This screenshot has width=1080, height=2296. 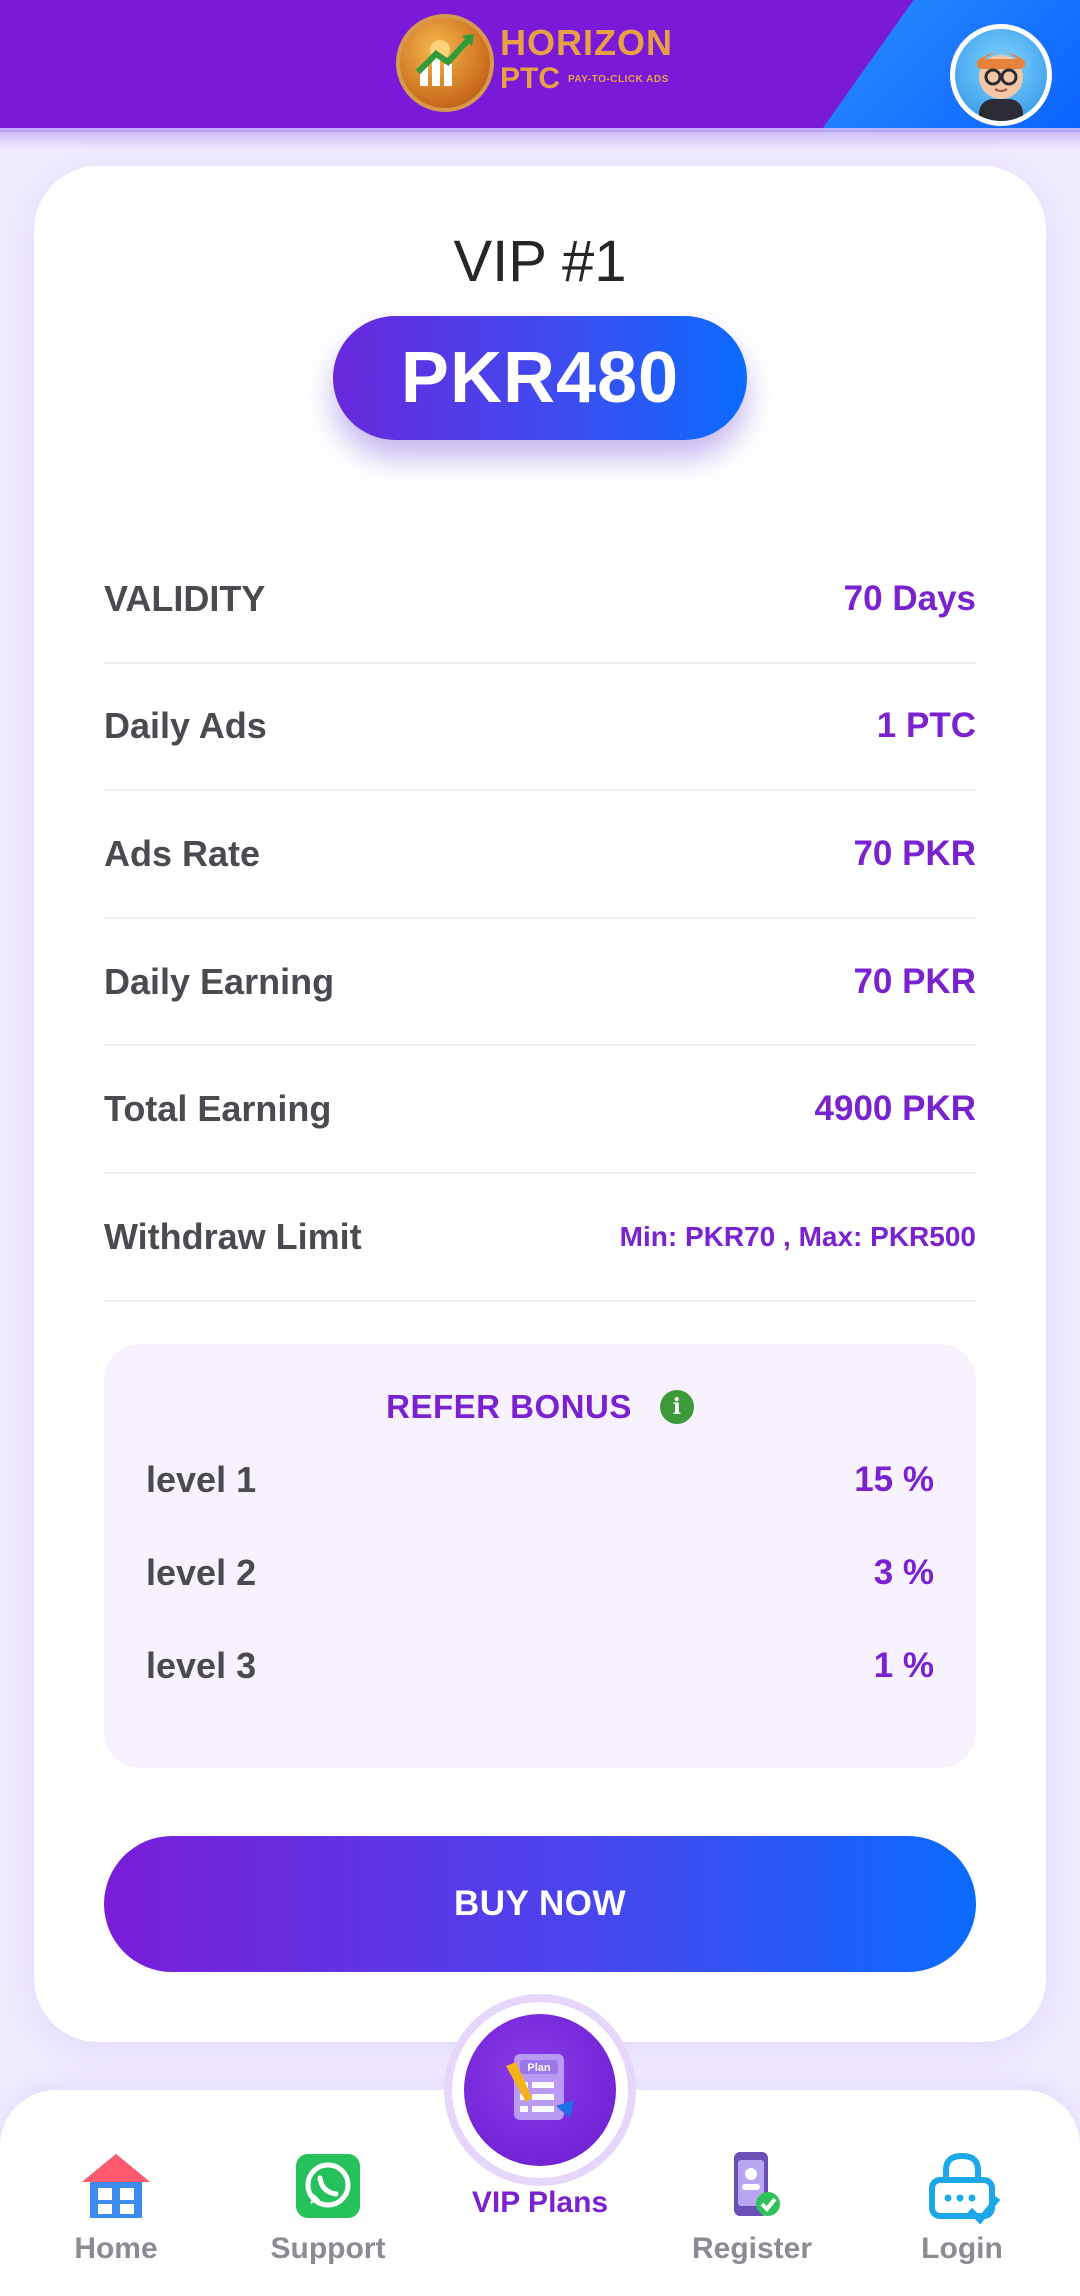 What do you see at coordinates (618, 79) in the screenshot?
I see `brand-tagline: PAY-TO-CLICK ADS` at bounding box center [618, 79].